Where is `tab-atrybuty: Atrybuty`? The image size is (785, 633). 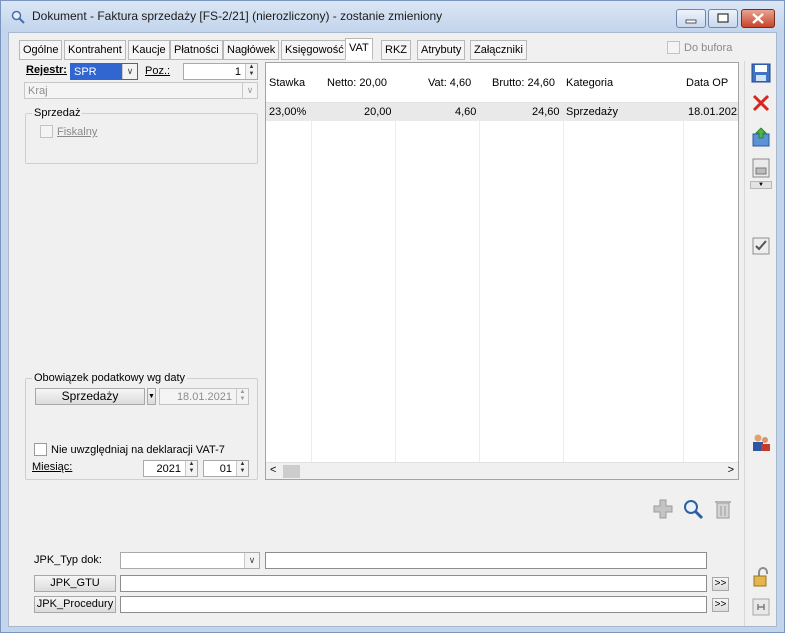
tab-atrybuty: Atrybuty is located at coordinates (441, 50).